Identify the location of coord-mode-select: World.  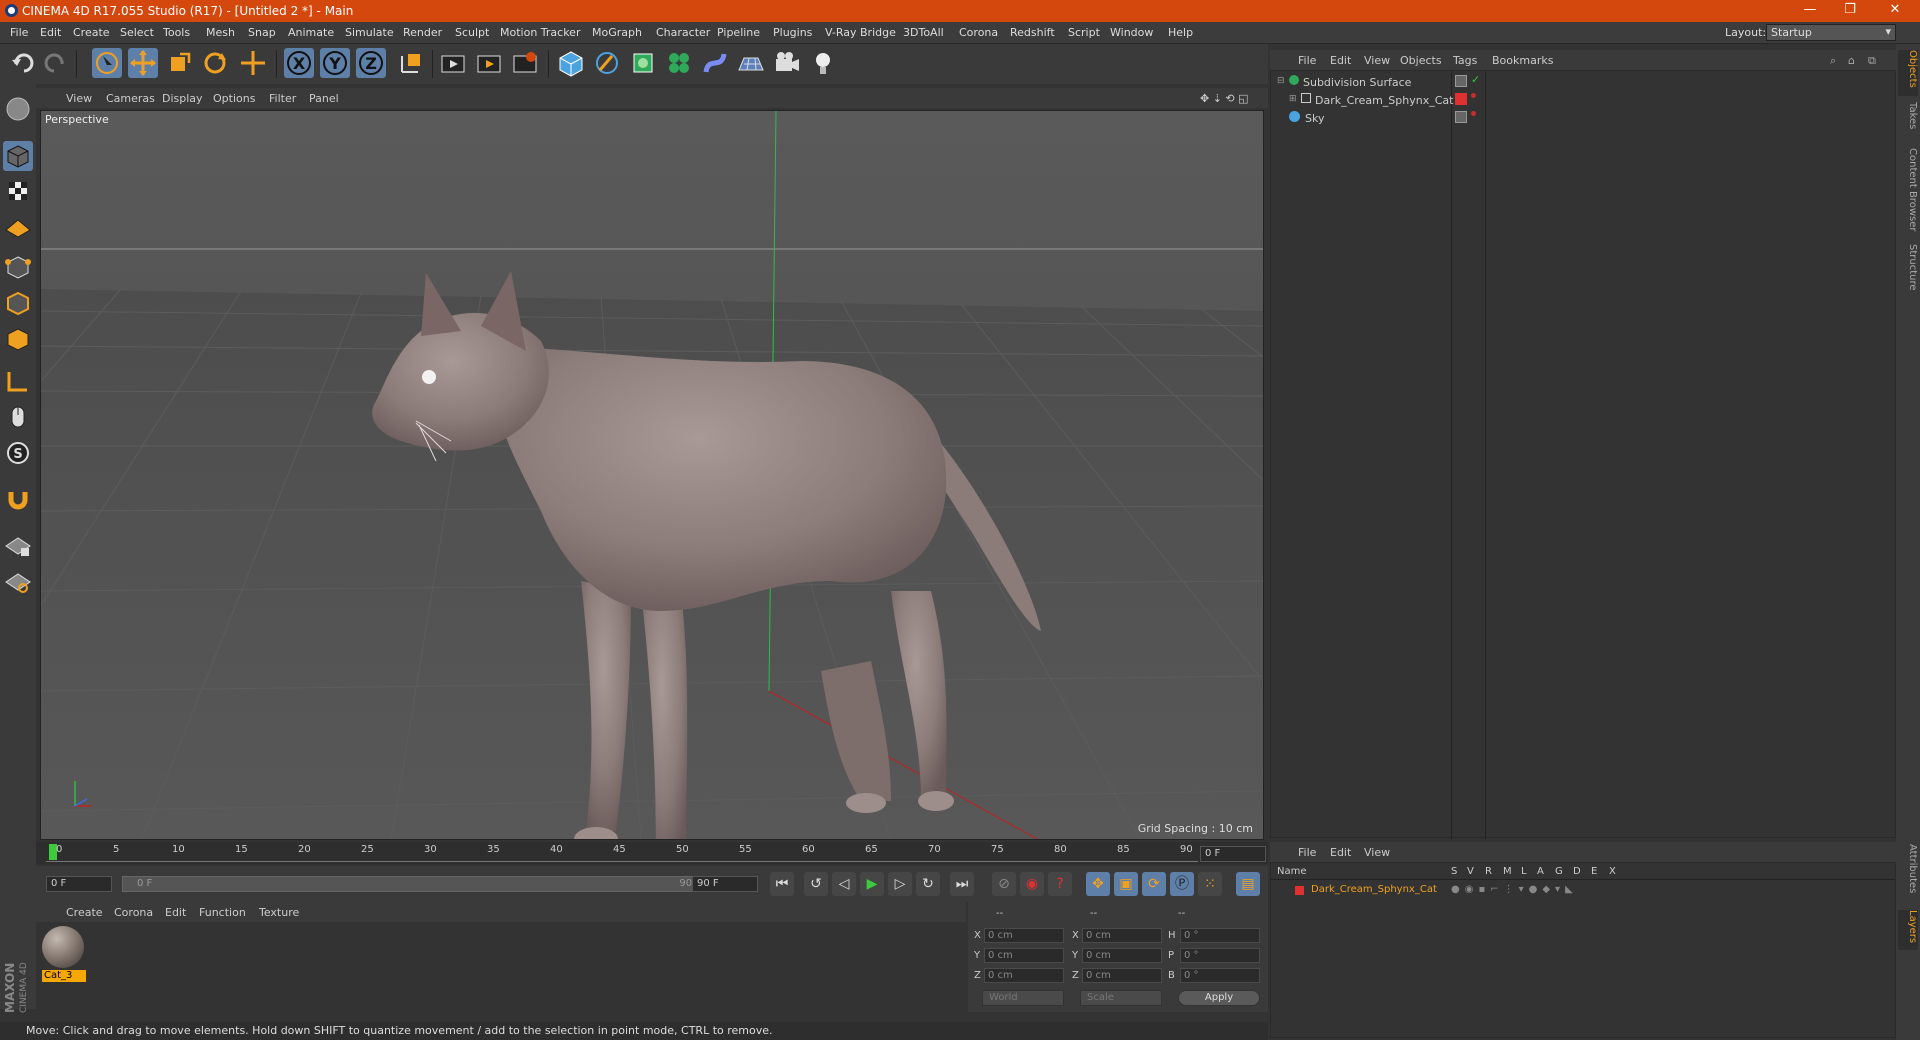
(1023, 998).